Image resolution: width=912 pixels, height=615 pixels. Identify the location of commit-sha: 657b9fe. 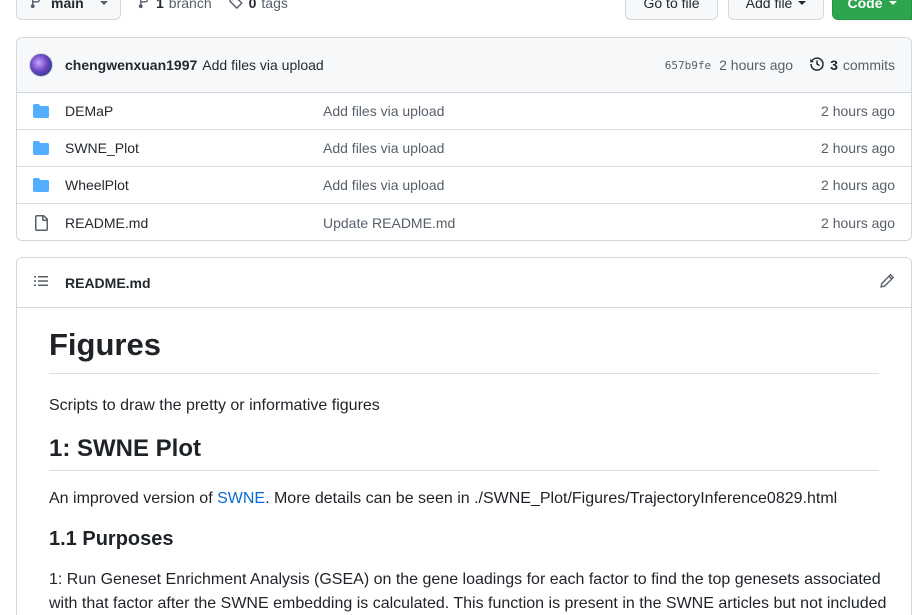
(688, 65).